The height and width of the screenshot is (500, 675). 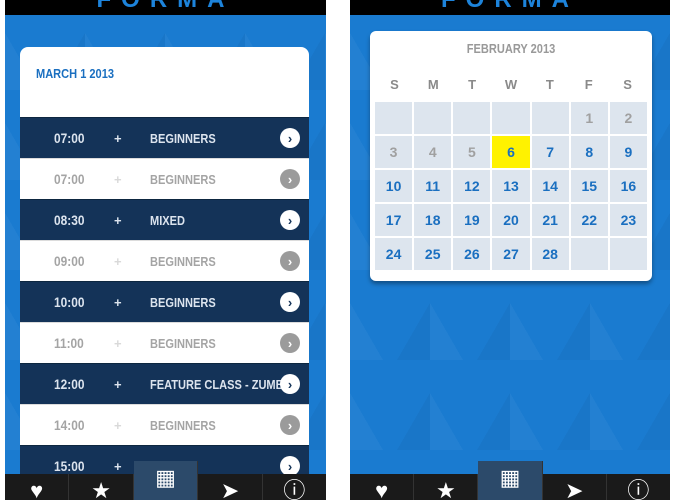 I want to click on calendar-day: 23, so click(x=628, y=220).